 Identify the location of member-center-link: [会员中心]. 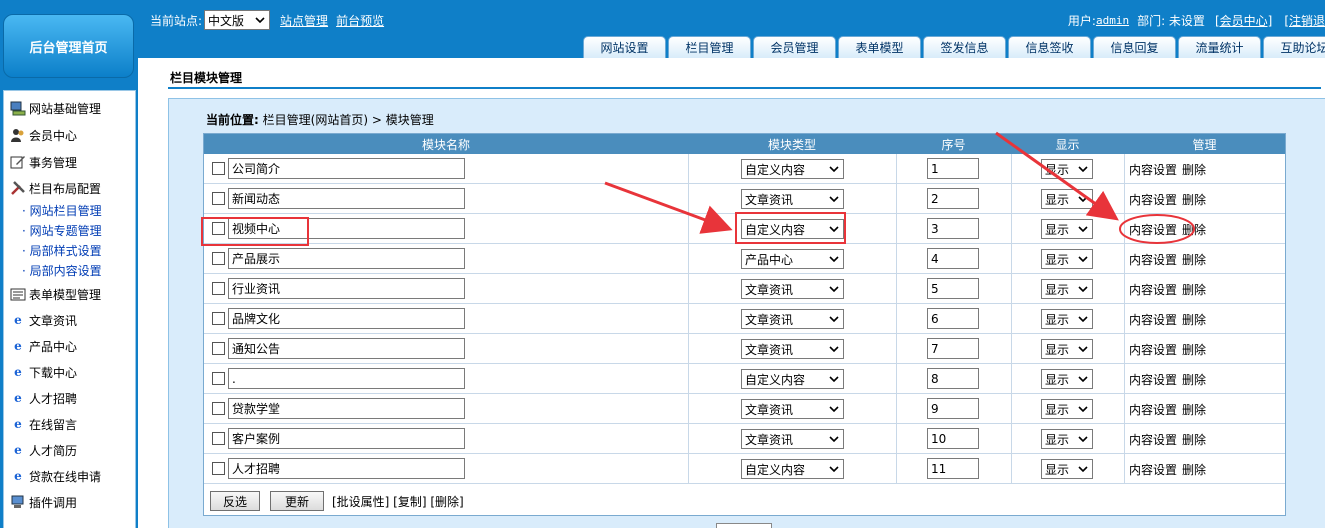
(1243, 20).